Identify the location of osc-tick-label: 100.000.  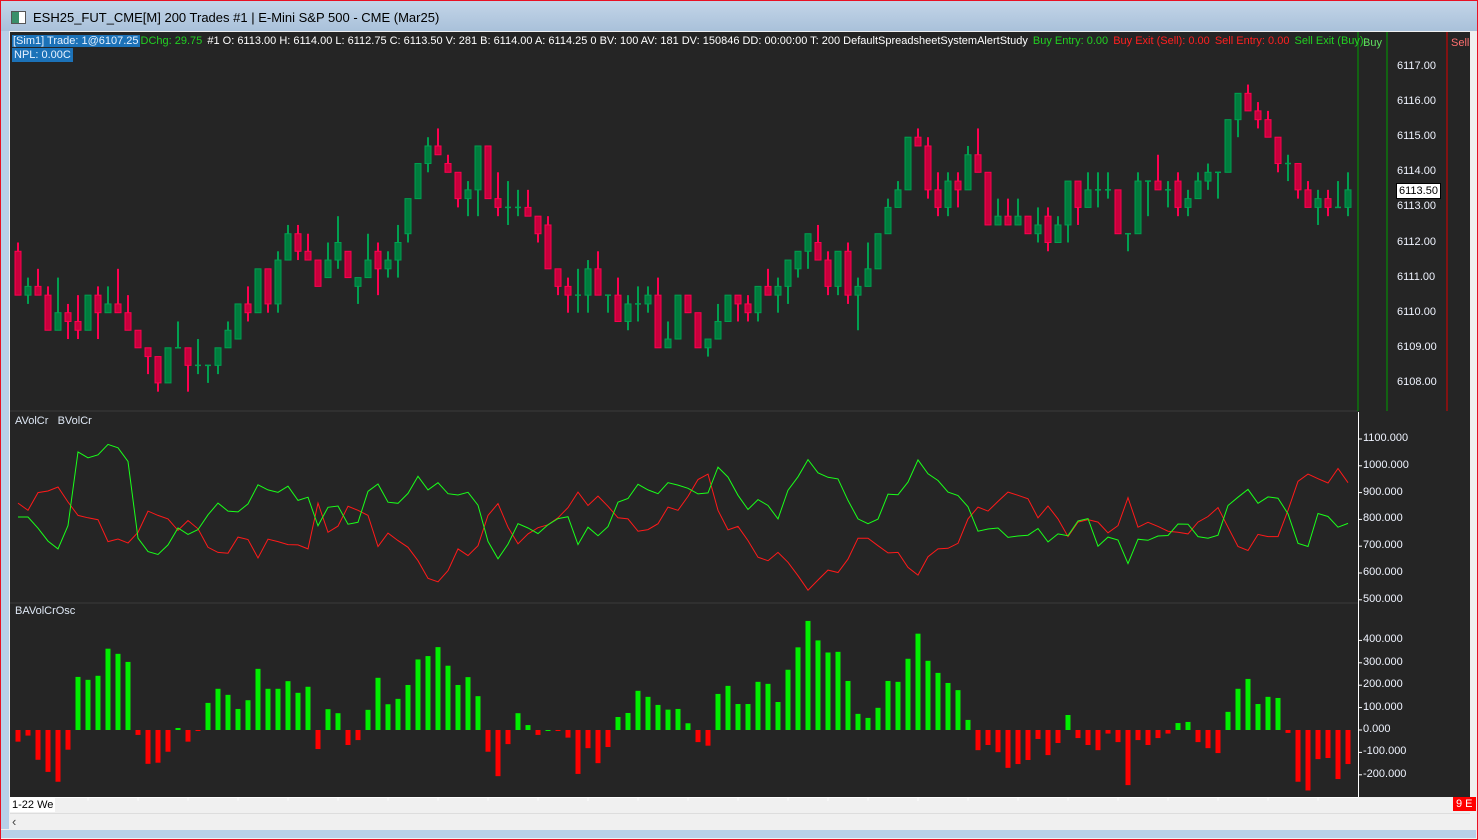
(1383, 706).